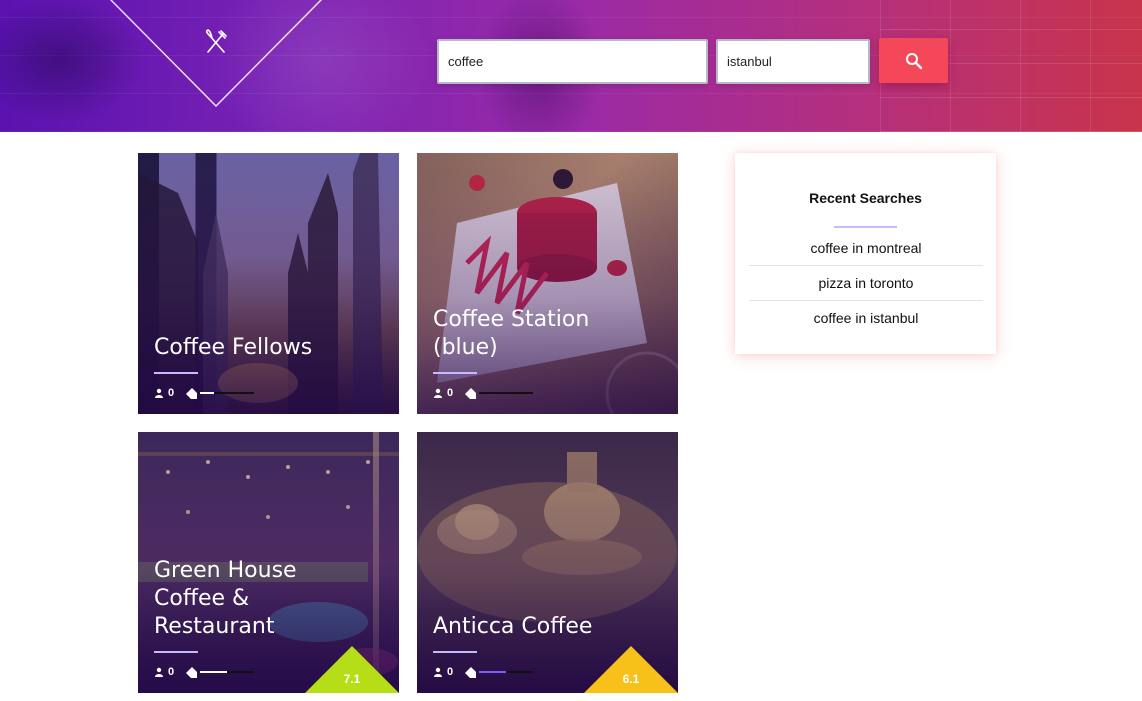  What do you see at coordinates (865, 198) in the screenshot?
I see `recent-searches-title: Recent Searches` at bounding box center [865, 198].